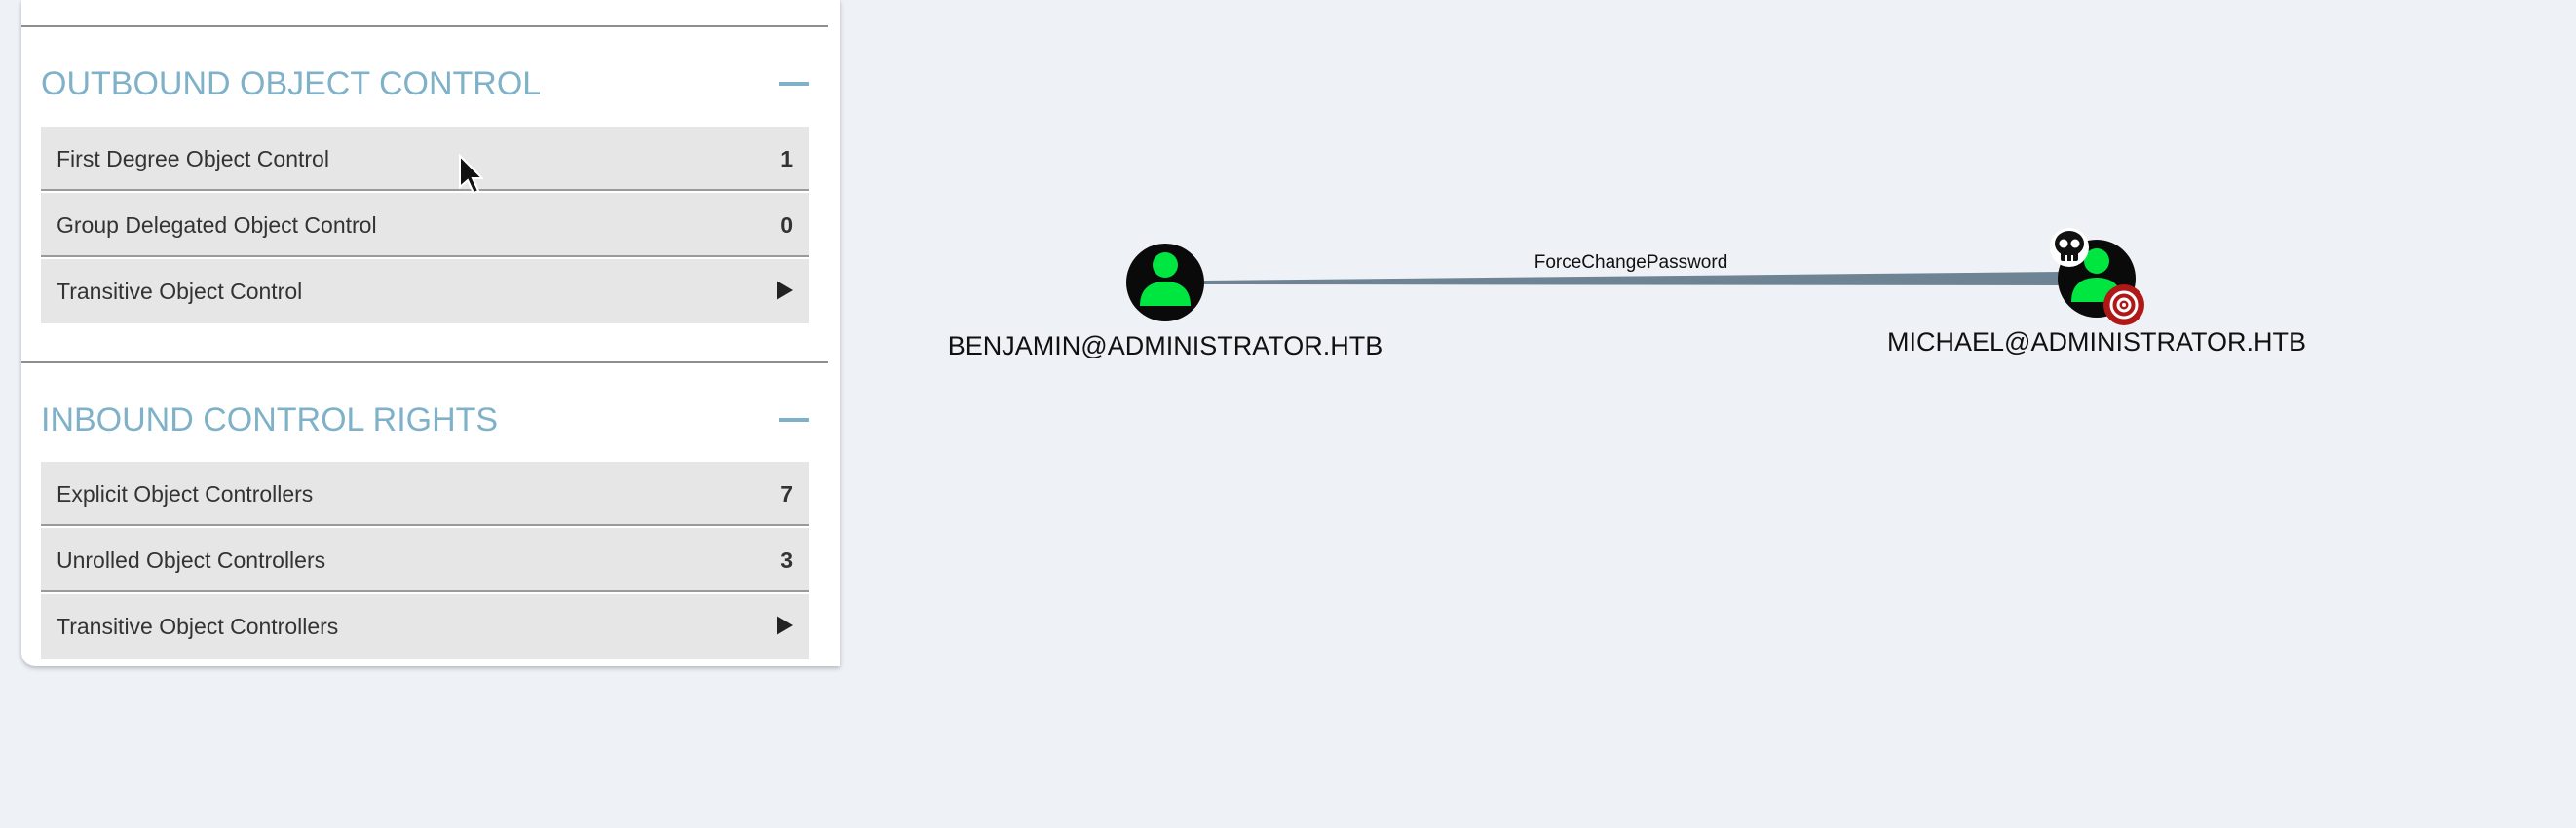  Describe the element at coordinates (425, 291) in the screenshot. I see `row-transitive-object-control: Transitive Object Control` at that location.